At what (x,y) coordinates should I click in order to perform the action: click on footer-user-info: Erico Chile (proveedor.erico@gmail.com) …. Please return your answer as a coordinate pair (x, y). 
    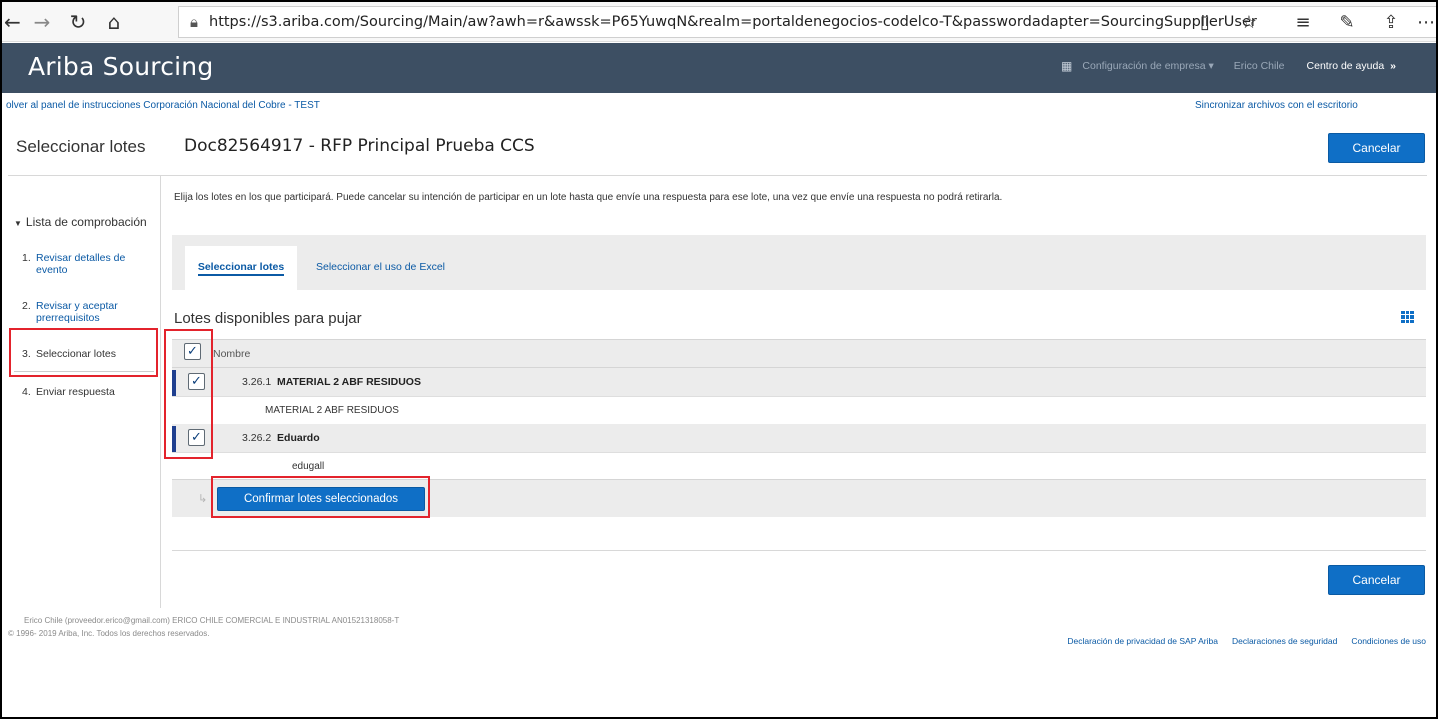
    Looking at the image, I should click on (212, 620).